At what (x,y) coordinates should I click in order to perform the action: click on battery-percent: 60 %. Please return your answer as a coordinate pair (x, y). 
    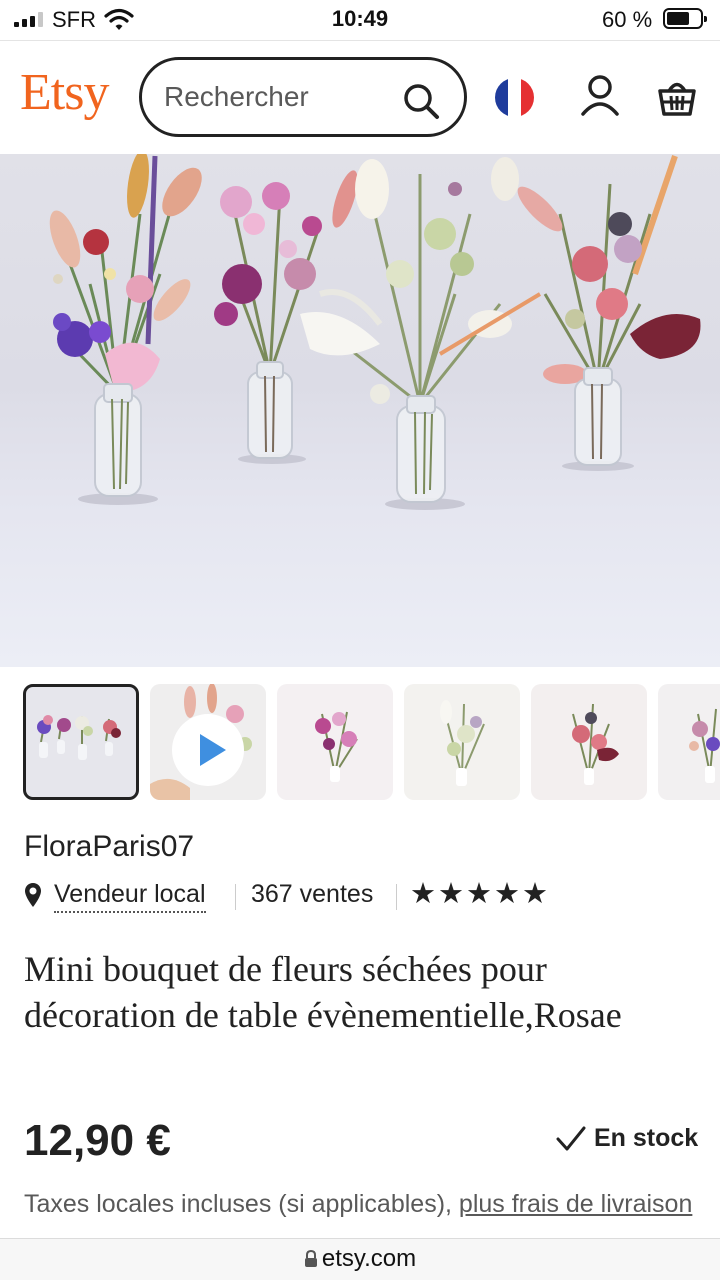
    Looking at the image, I should click on (627, 19).